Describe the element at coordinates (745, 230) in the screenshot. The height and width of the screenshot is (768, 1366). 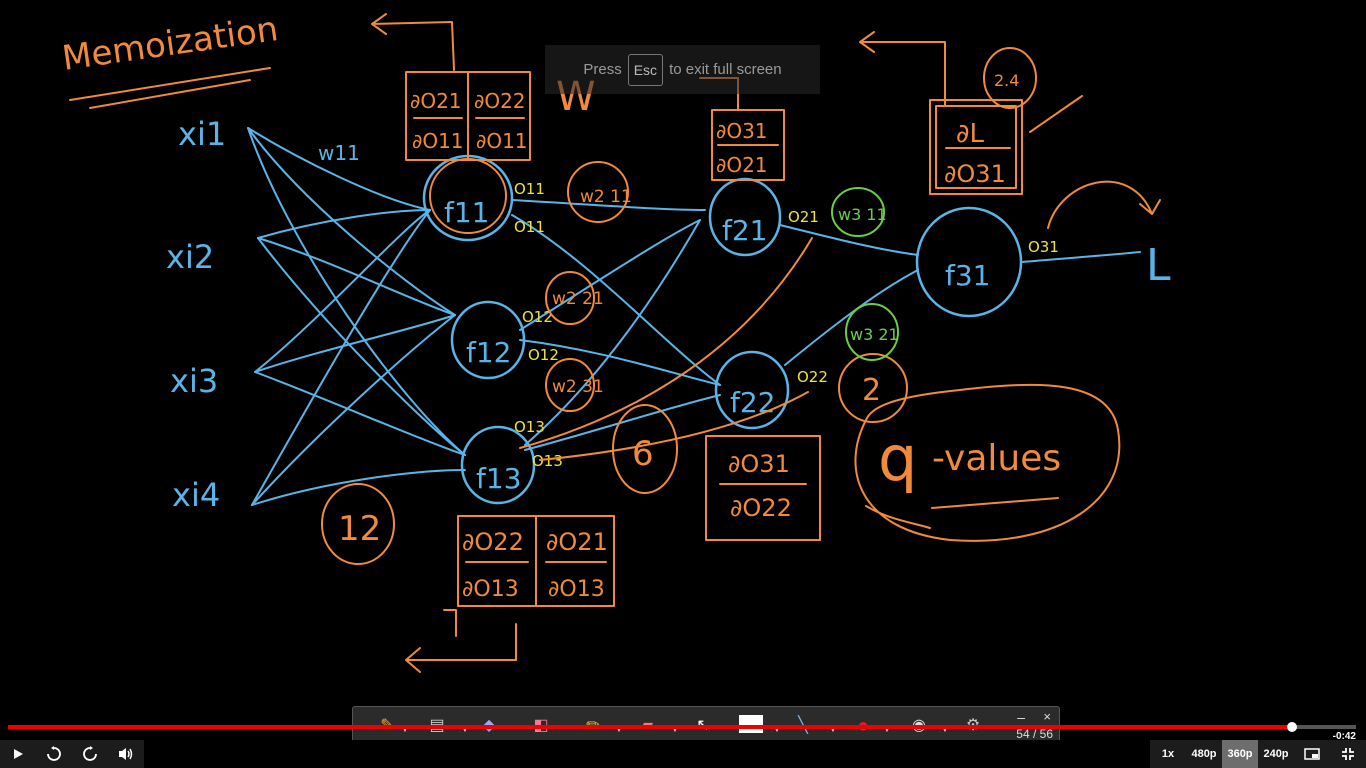
I see `neuron-f21: f21` at that location.